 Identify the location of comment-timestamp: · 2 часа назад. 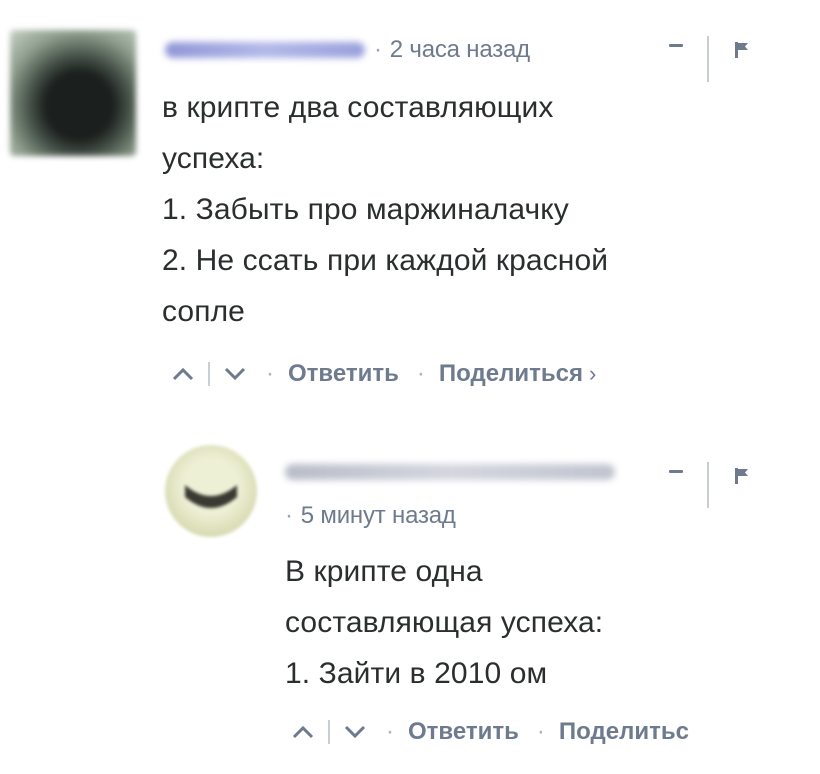
(452, 50).